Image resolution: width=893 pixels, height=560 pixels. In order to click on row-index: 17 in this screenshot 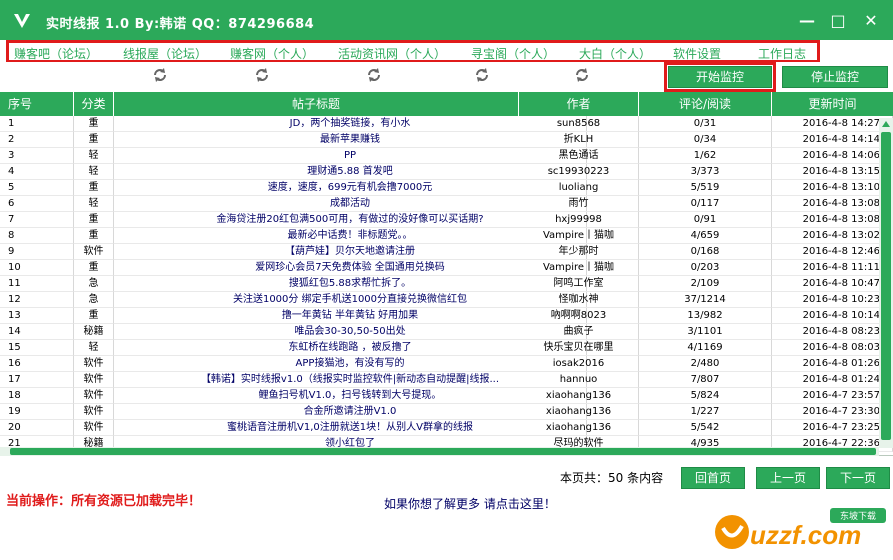, I will do `click(37, 380)`.